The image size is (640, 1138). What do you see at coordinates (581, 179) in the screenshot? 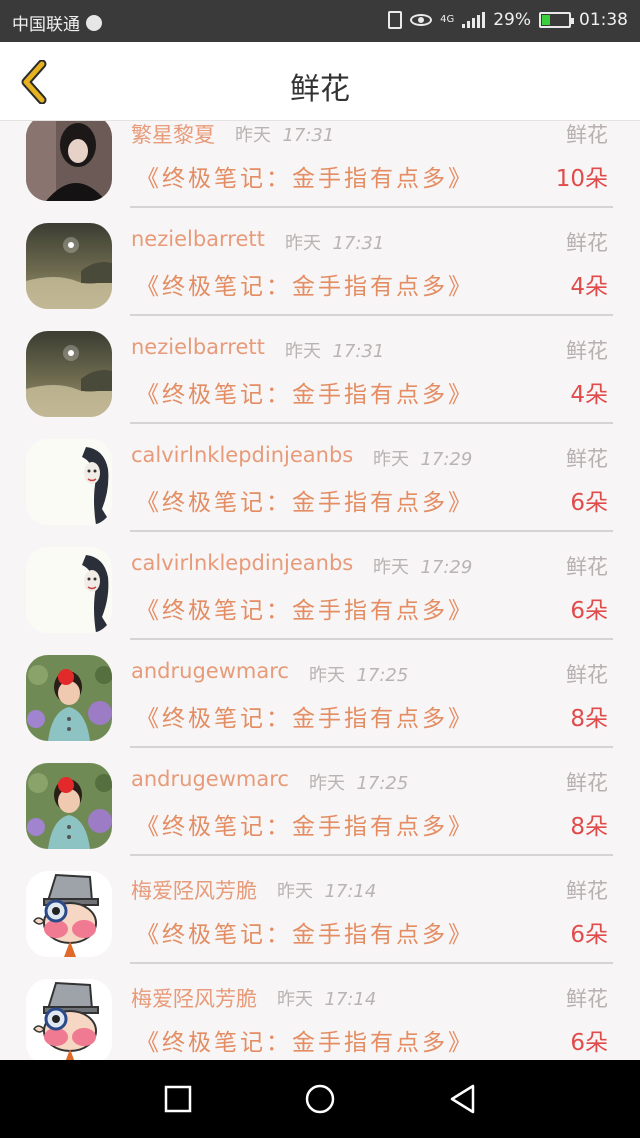
I see `gift-count: 10朵` at bounding box center [581, 179].